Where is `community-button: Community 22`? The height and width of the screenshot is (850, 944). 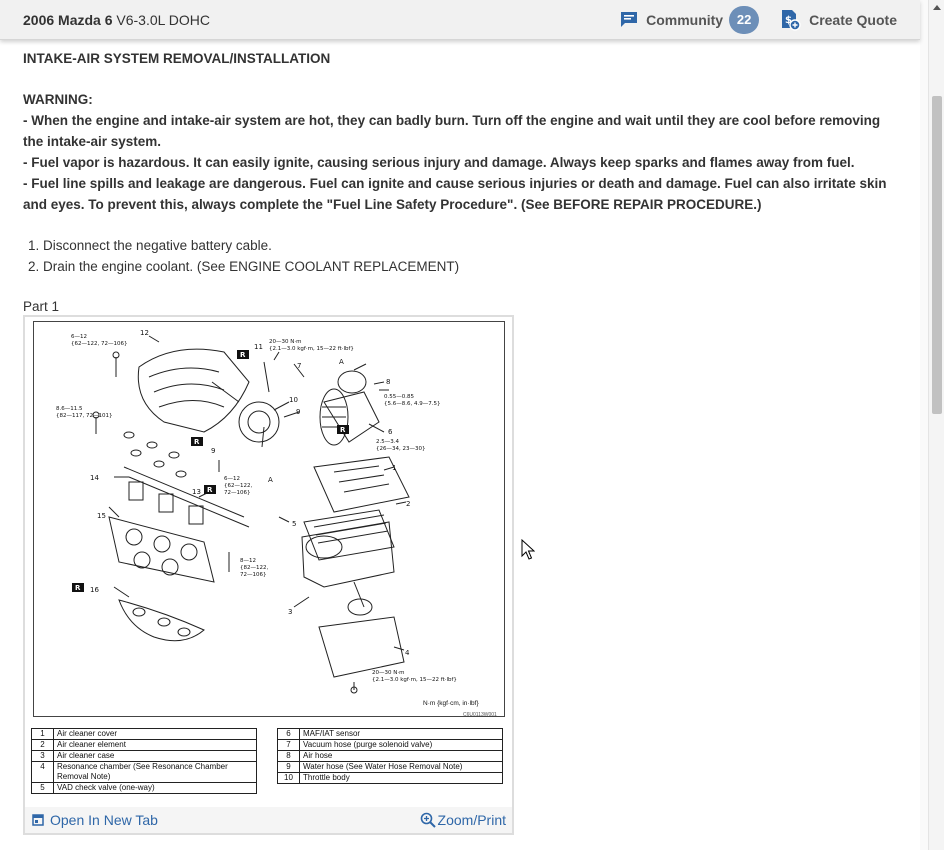 community-button: Community 22 is located at coordinates (690, 19).